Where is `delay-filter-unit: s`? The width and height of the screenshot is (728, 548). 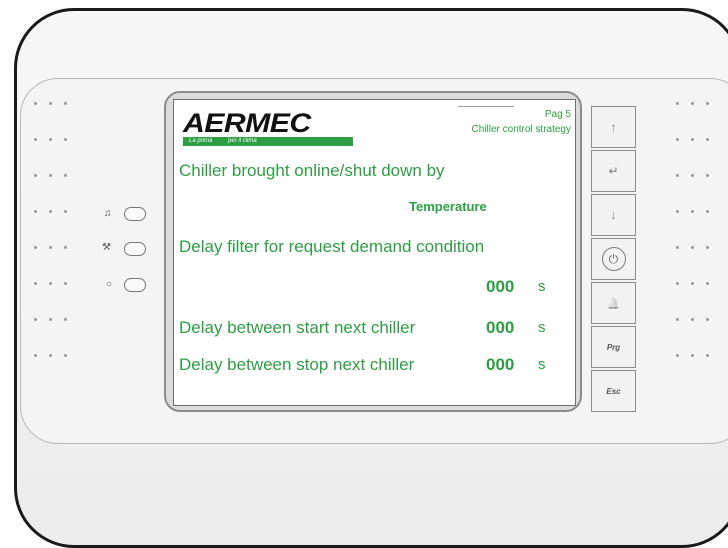
delay-filter-unit: s is located at coordinates (542, 286).